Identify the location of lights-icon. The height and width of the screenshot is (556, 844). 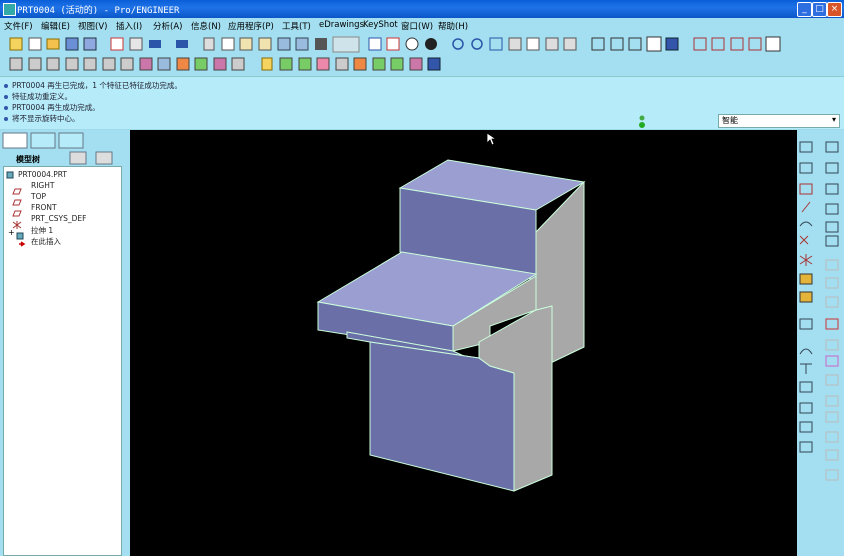
(379, 64).